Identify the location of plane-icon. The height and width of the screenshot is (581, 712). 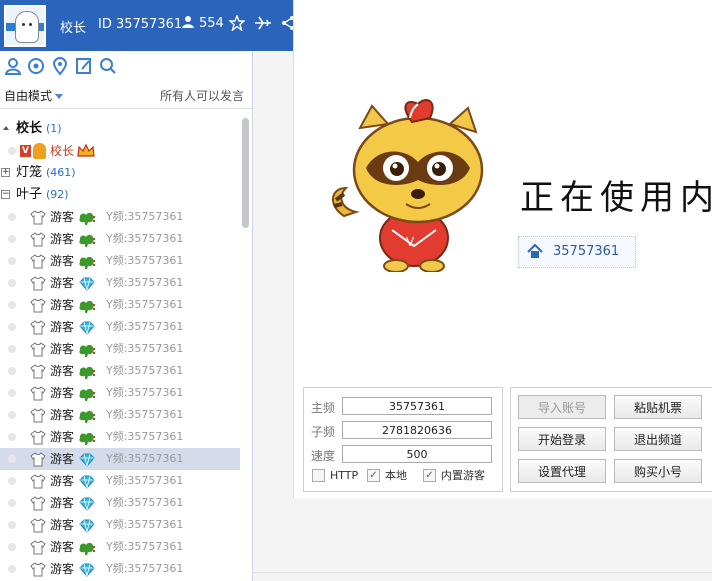
(263, 24).